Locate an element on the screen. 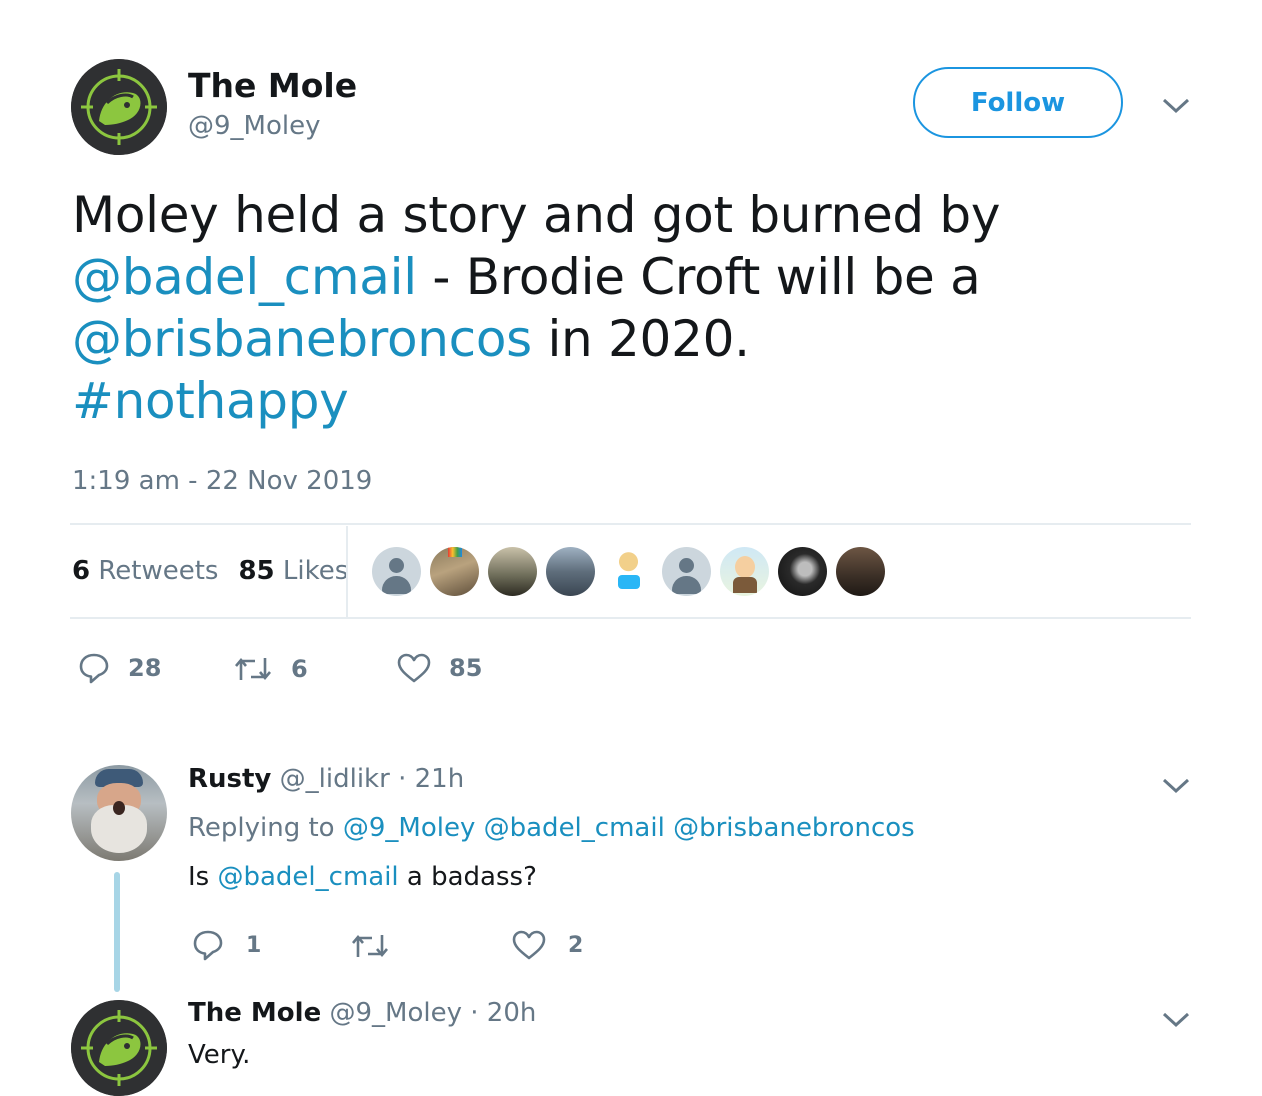 This screenshot has height=1096, width=1262. reply-text-part: a badass? is located at coordinates (471, 877).